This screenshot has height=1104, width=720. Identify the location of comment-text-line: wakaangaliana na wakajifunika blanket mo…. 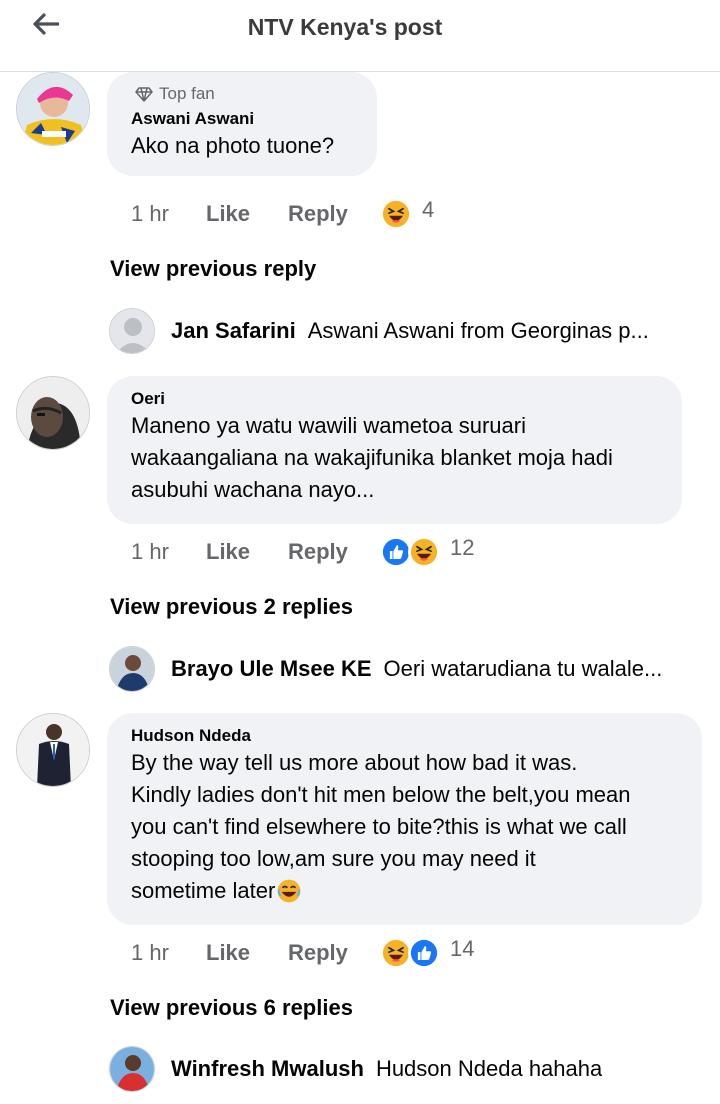
(372, 457).